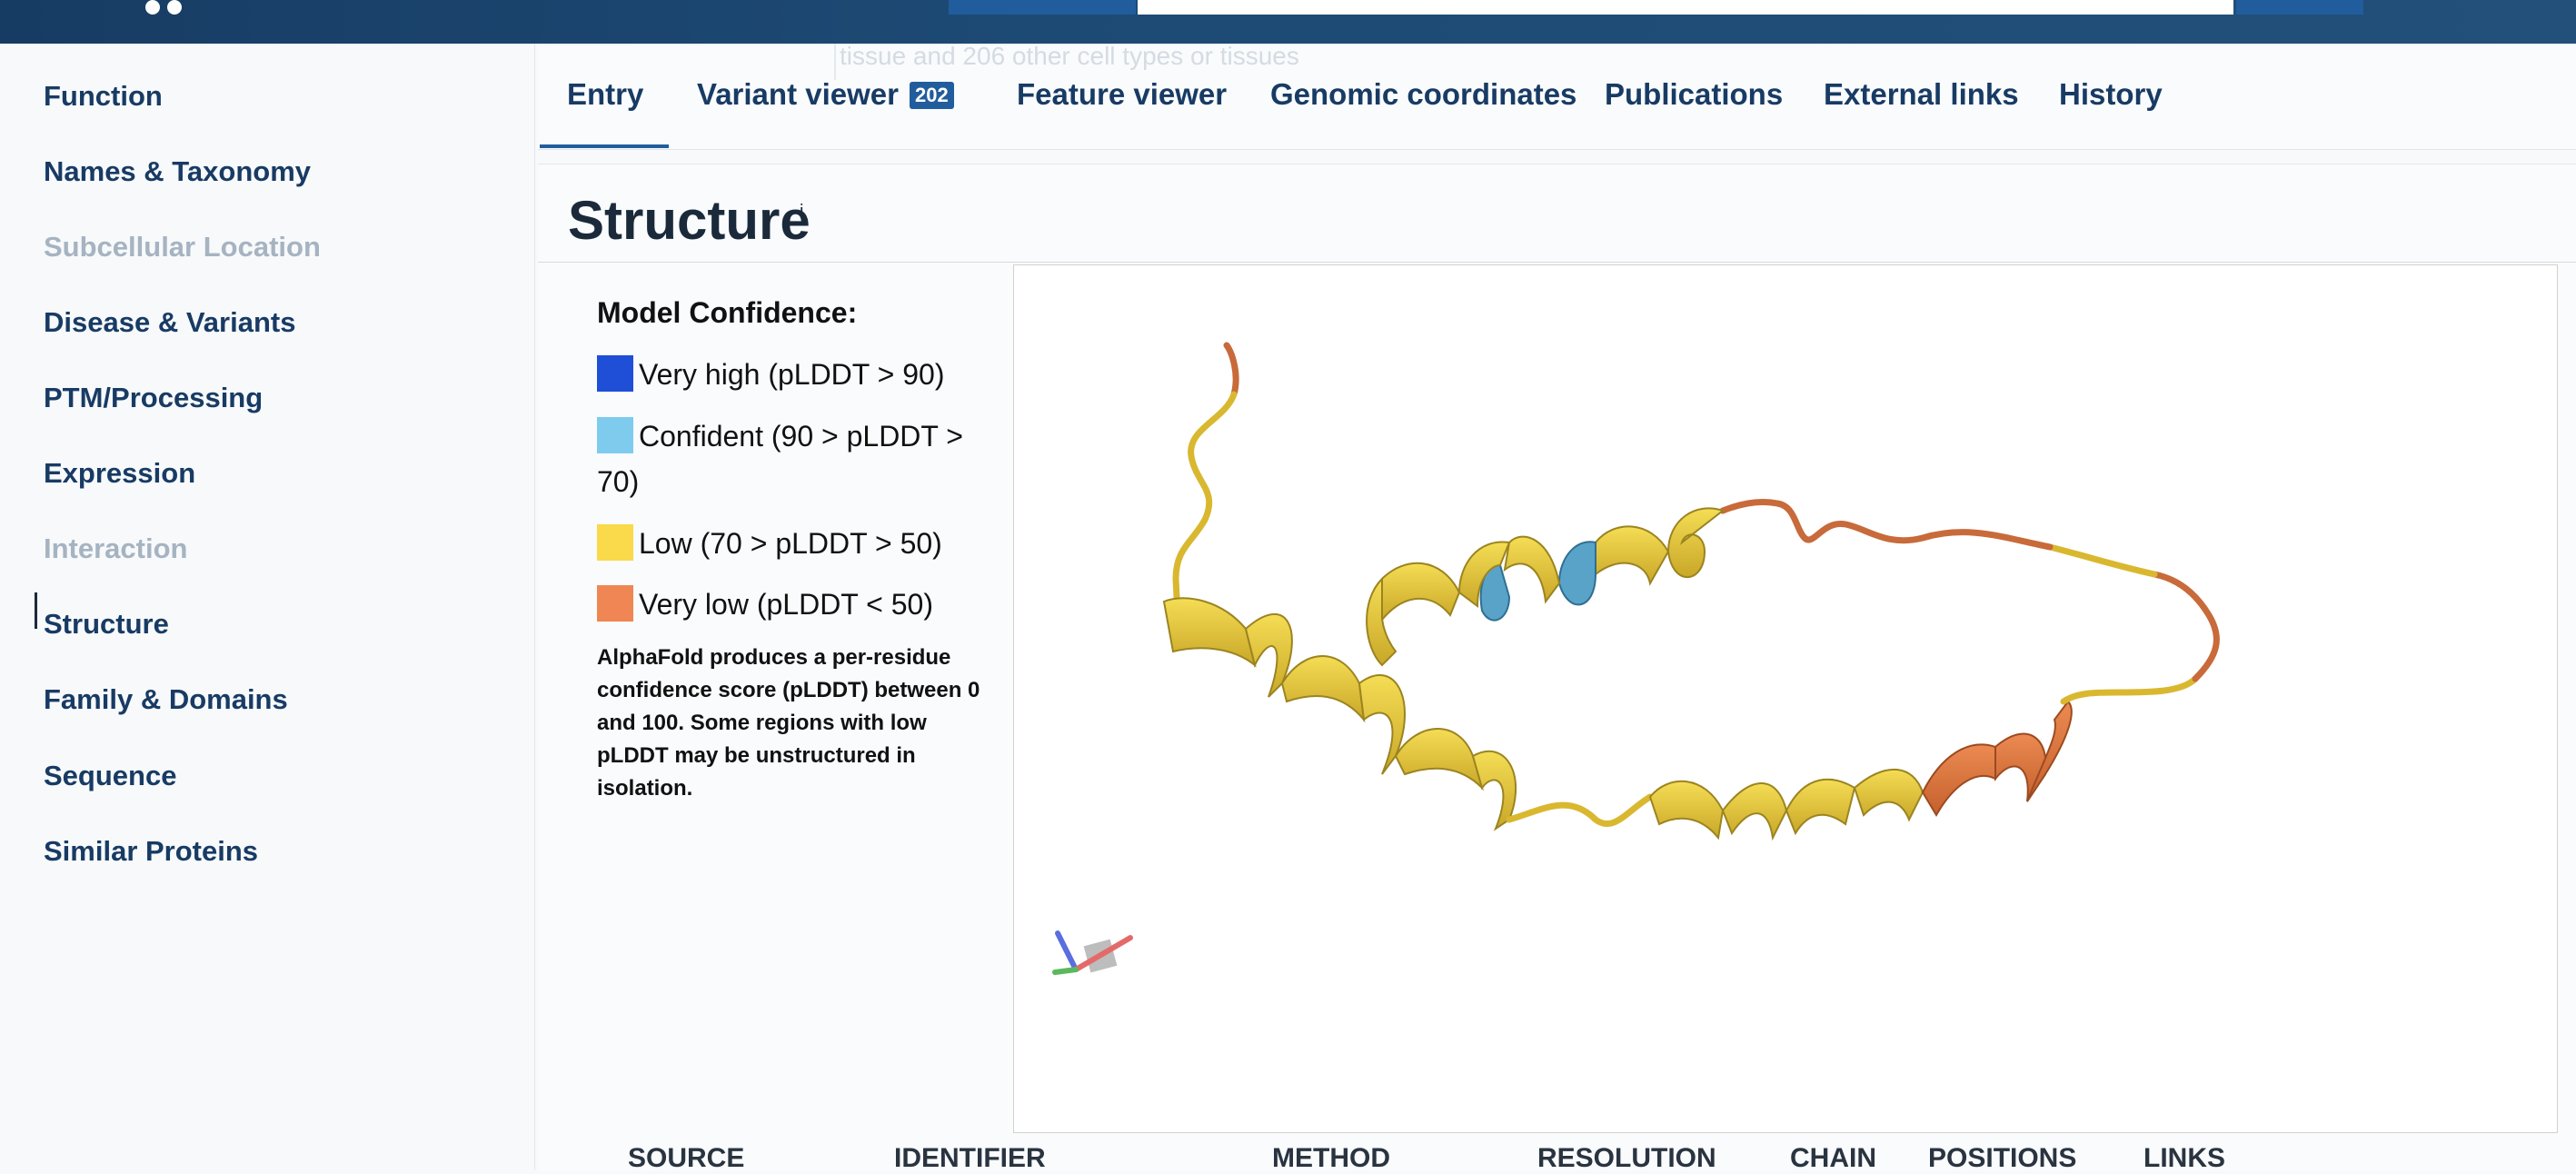 The image size is (2576, 1174). I want to click on table-header-resolution: RESOLUTION, so click(1627, 1158).